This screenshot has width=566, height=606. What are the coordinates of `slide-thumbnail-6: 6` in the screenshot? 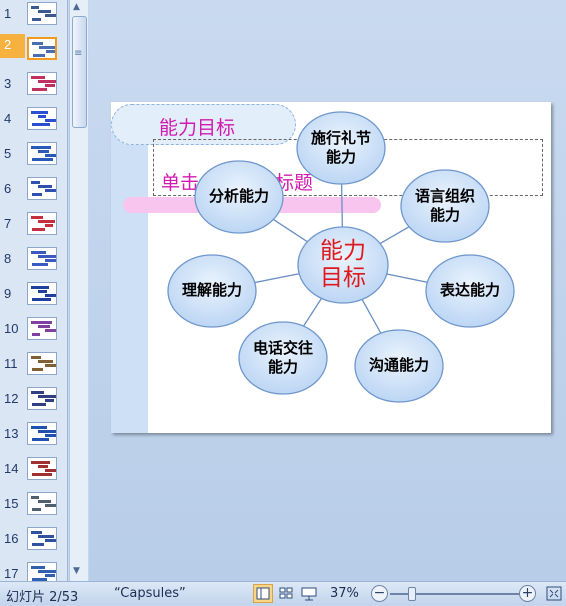 It's located at (33, 192).